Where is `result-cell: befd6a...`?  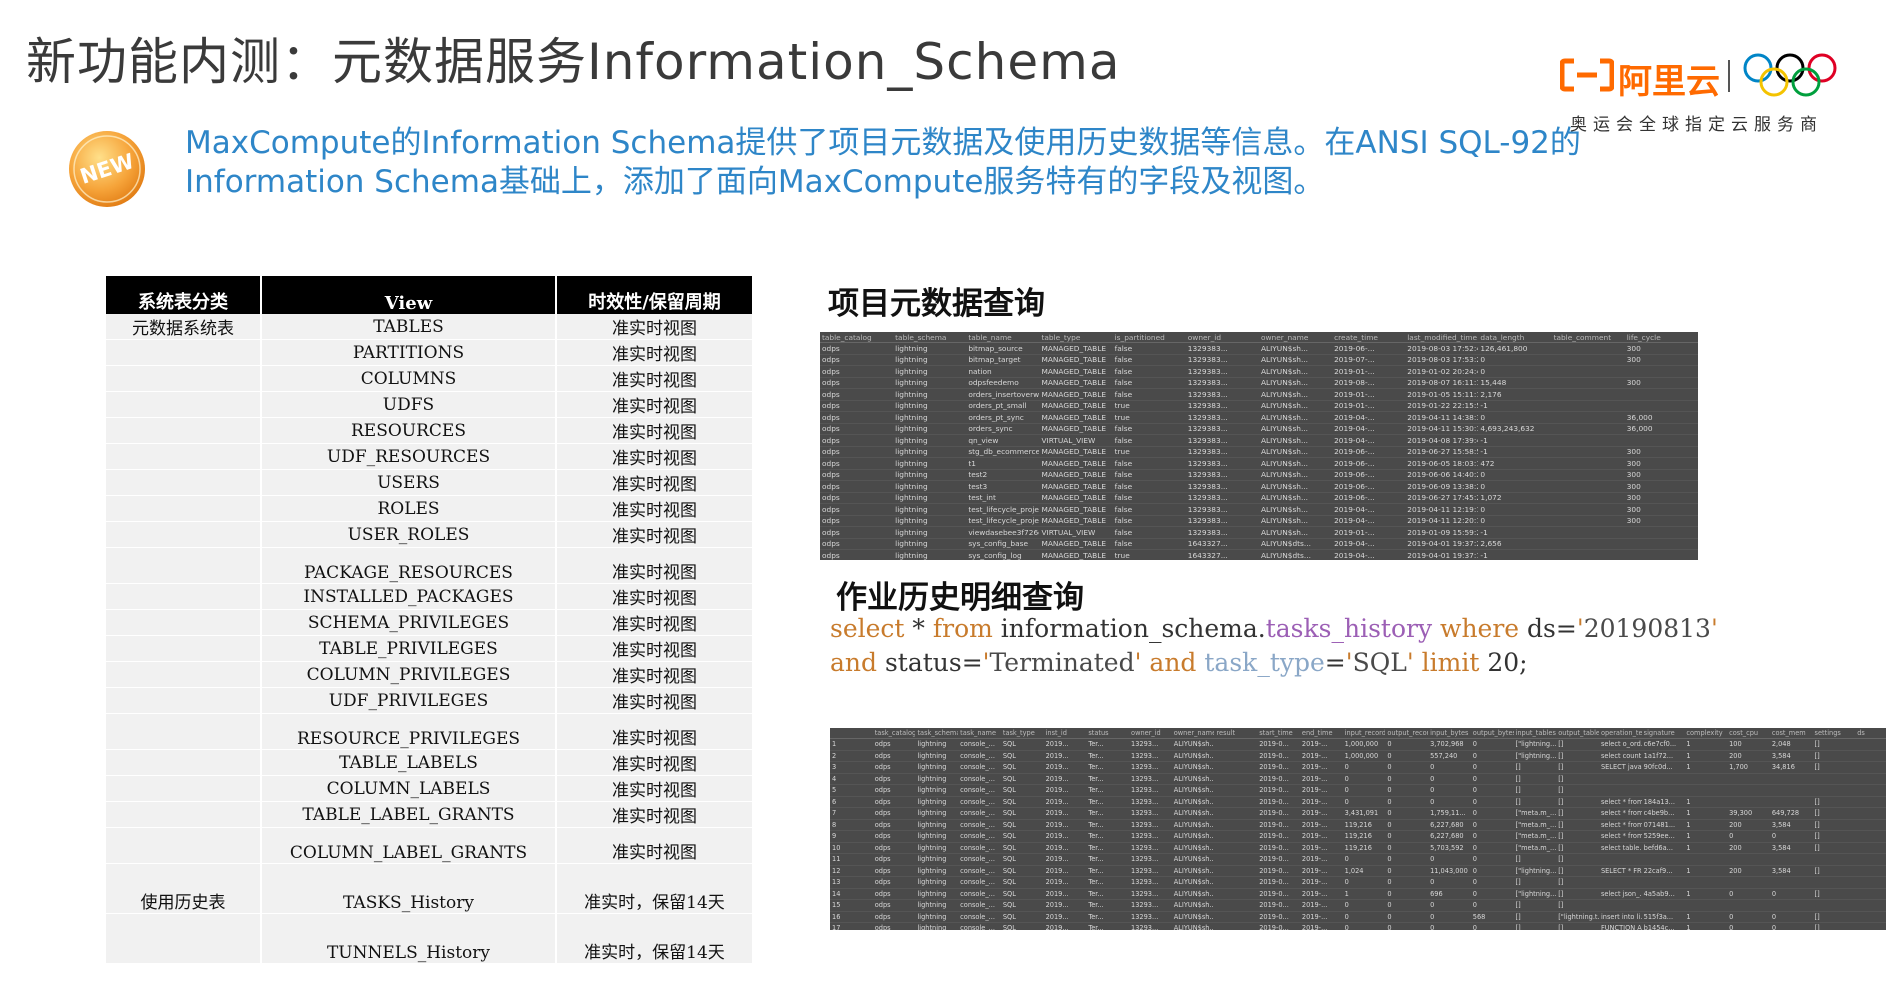 result-cell: befd6a... is located at coordinates (1663, 848).